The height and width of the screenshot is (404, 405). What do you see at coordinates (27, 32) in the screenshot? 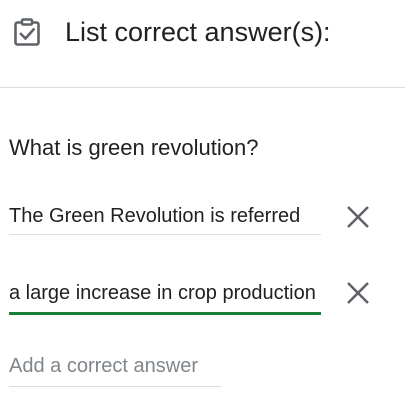
I see `assignment-check-icon` at bounding box center [27, 32].